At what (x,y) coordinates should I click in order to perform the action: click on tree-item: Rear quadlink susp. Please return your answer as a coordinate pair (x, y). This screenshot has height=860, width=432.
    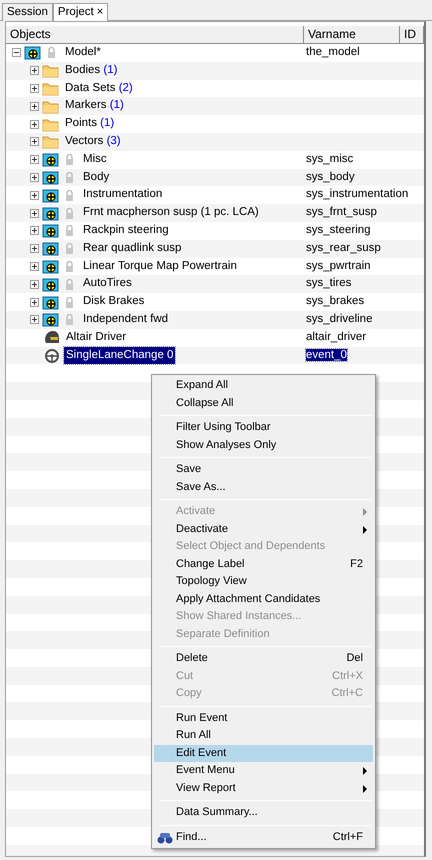
    Looking at the image, I should click on (132, 249).